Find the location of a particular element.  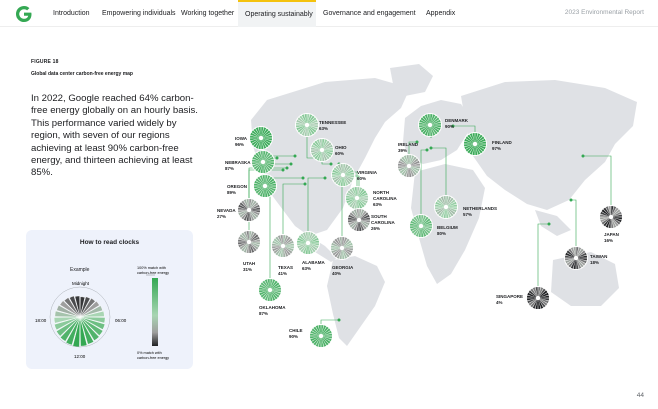

region-label-oregon: OREGON is located at coordinates (237, 186).